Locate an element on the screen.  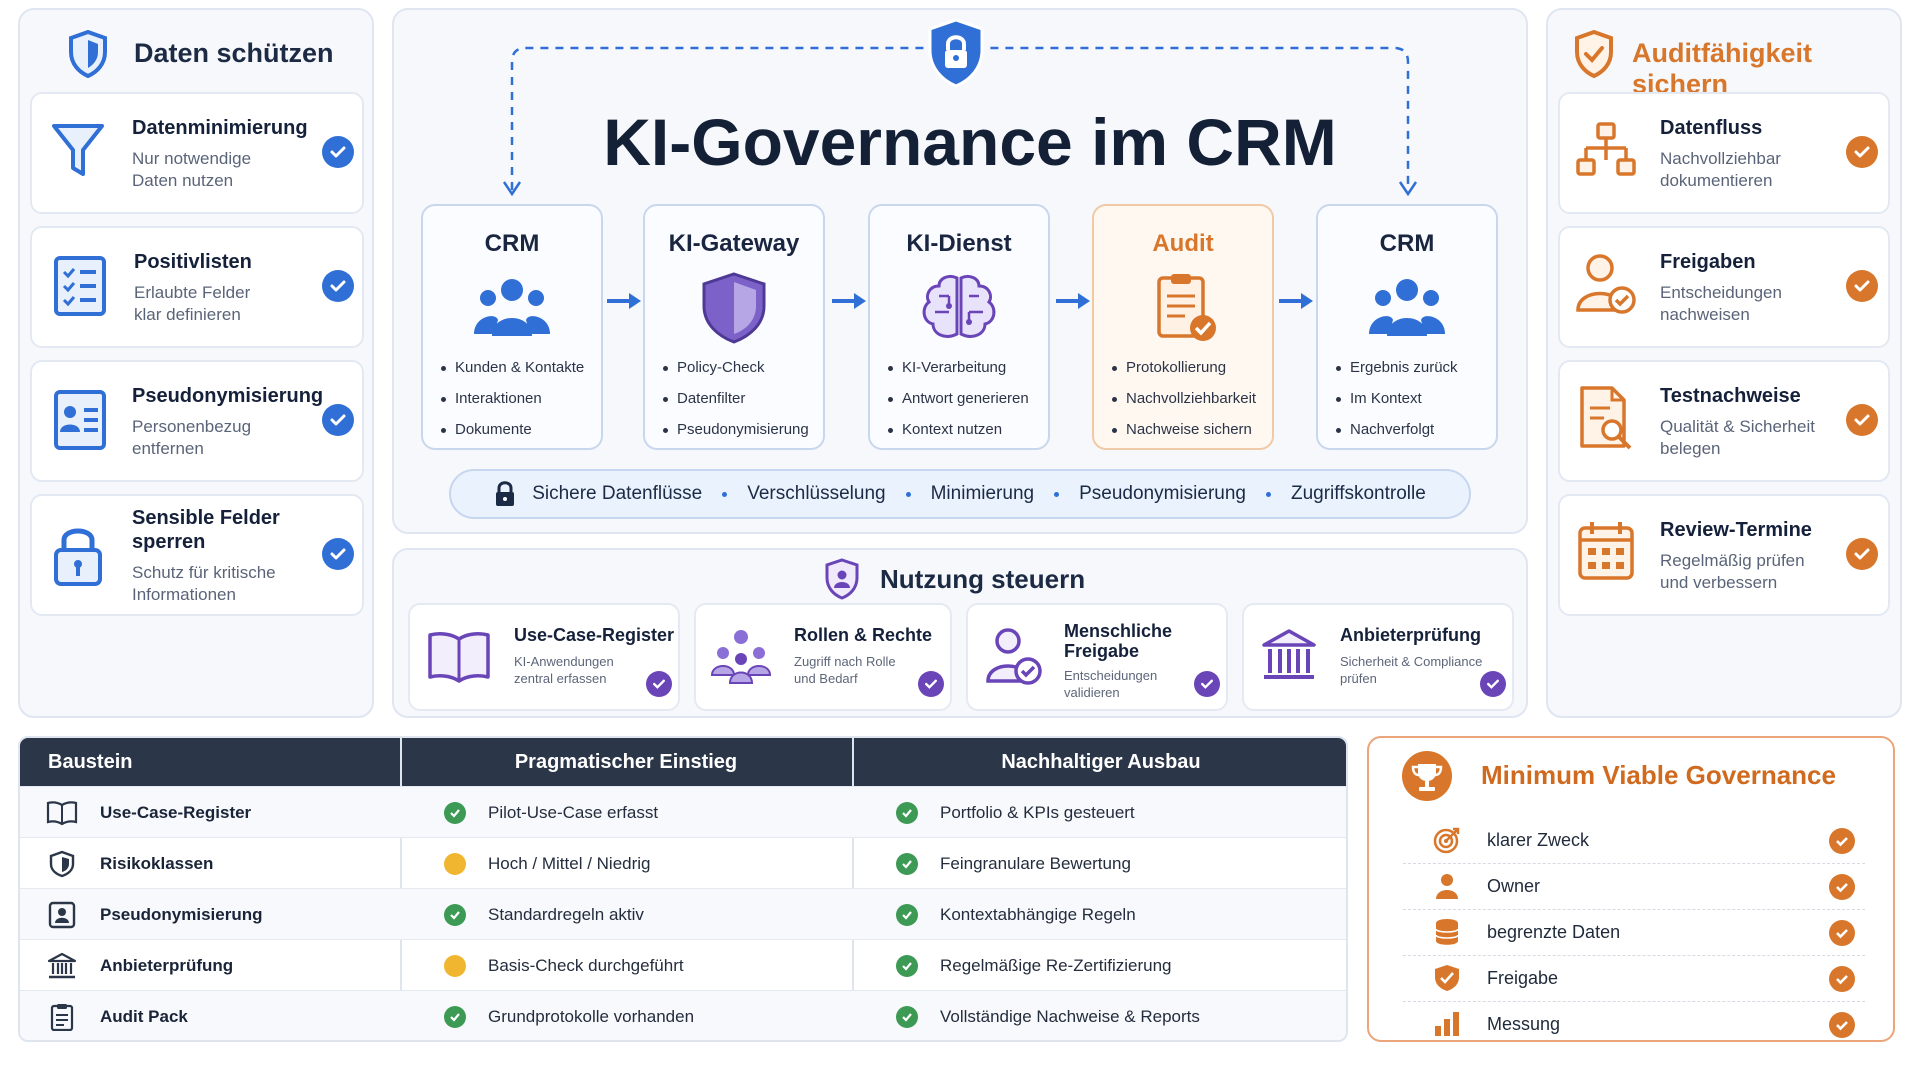
strip-item: Sichere Datenflüsse is located at coordinates (617, 493).